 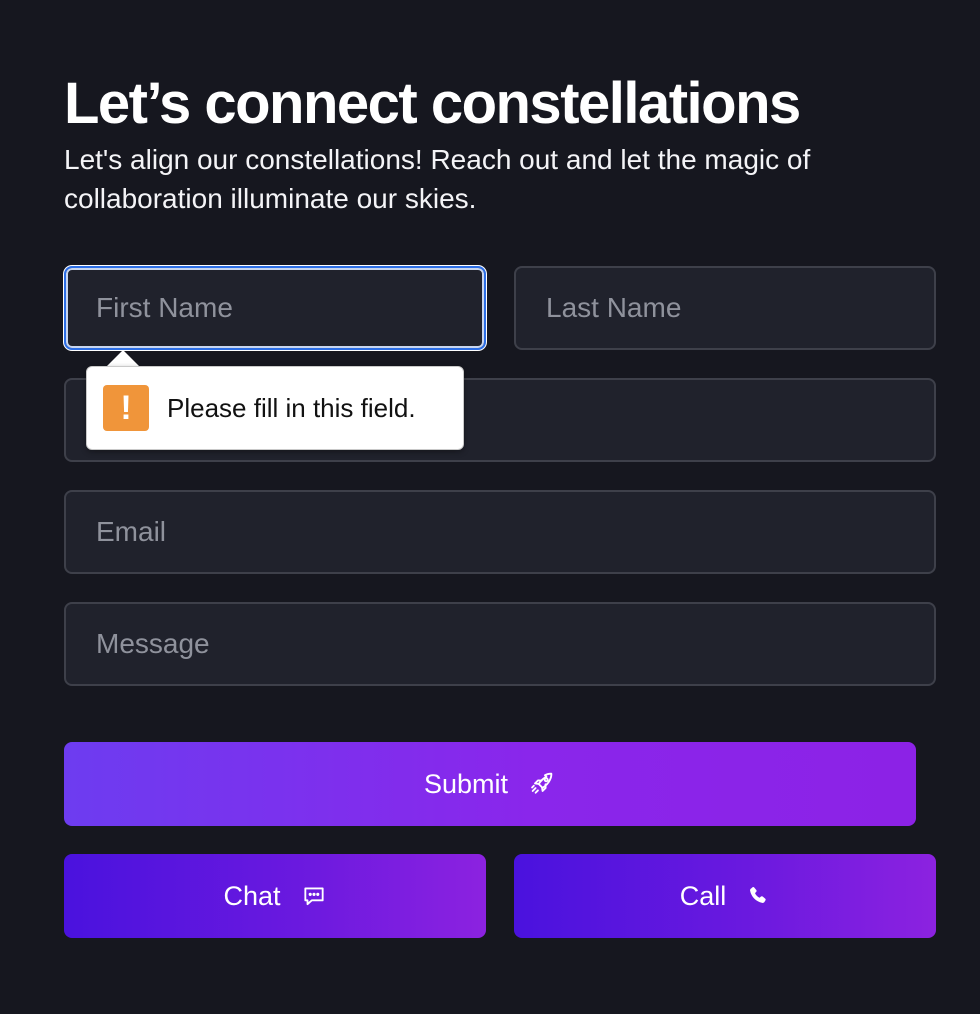 I want to click on first-name-placeholder: First Name, so click(x=164, y=307).